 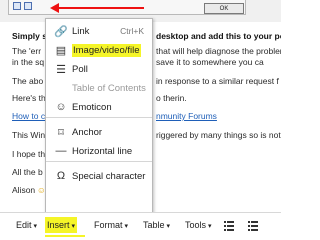 I want to click on menu-item-shortcut: Ctrl+K, so click(x=132, y=31).